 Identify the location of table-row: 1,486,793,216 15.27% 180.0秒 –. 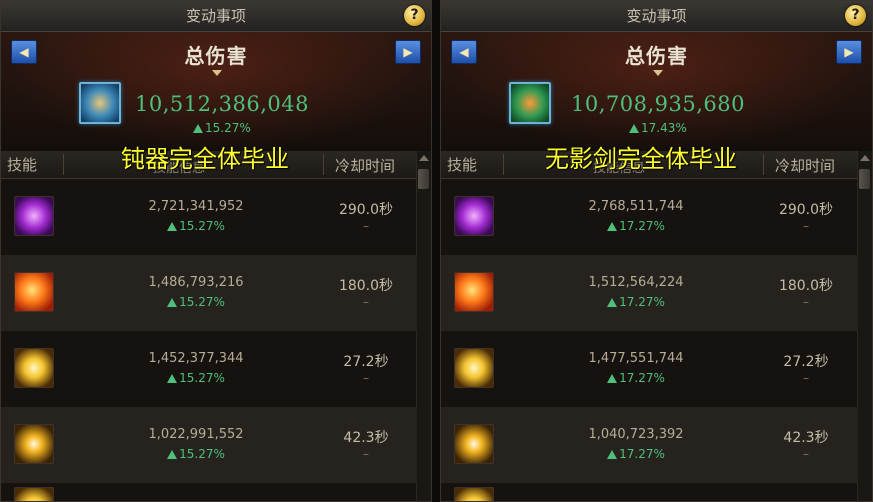
(209, 293).